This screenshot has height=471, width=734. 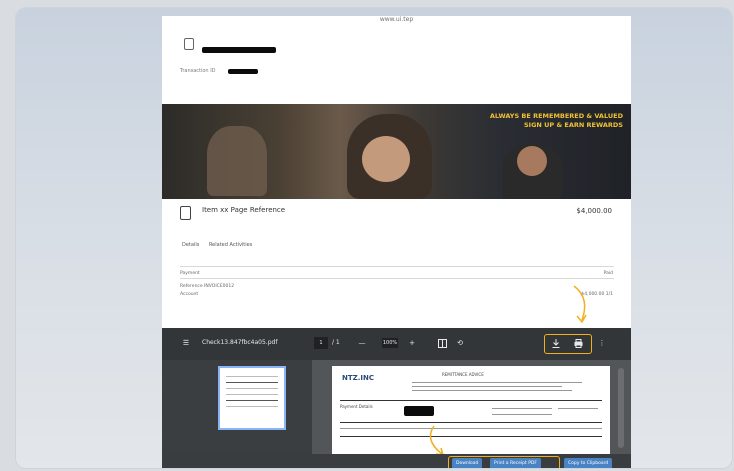 I want to click on tab-related: Related Activities, so click(x=230, y=245).